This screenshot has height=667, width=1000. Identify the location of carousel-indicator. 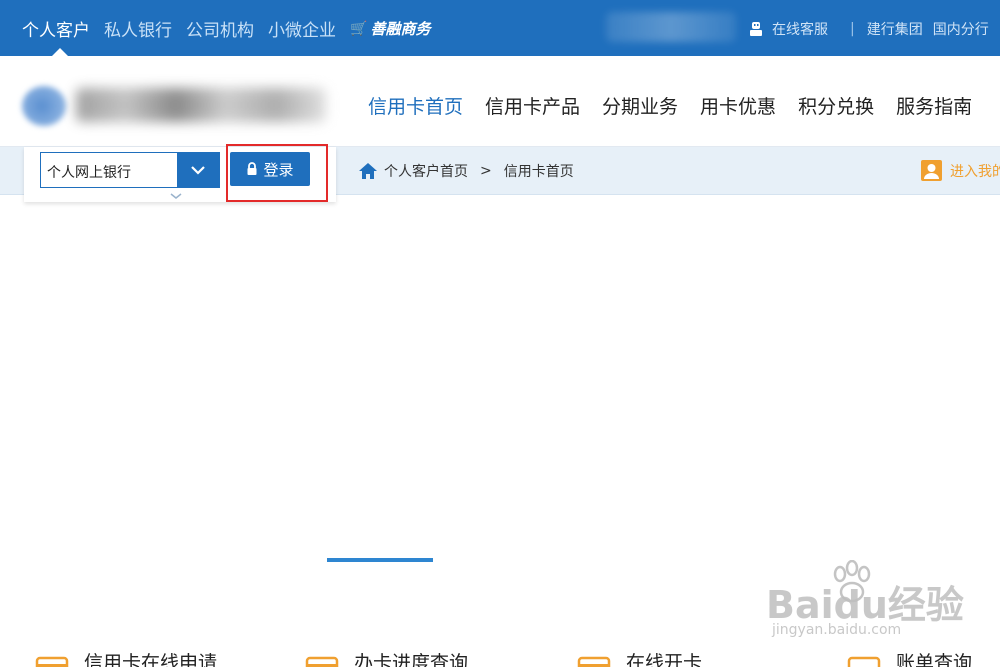
(380, 560).